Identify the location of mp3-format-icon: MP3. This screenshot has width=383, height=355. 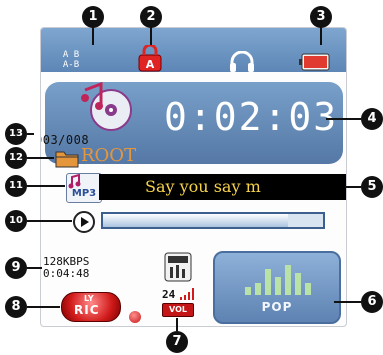
(84, 188).